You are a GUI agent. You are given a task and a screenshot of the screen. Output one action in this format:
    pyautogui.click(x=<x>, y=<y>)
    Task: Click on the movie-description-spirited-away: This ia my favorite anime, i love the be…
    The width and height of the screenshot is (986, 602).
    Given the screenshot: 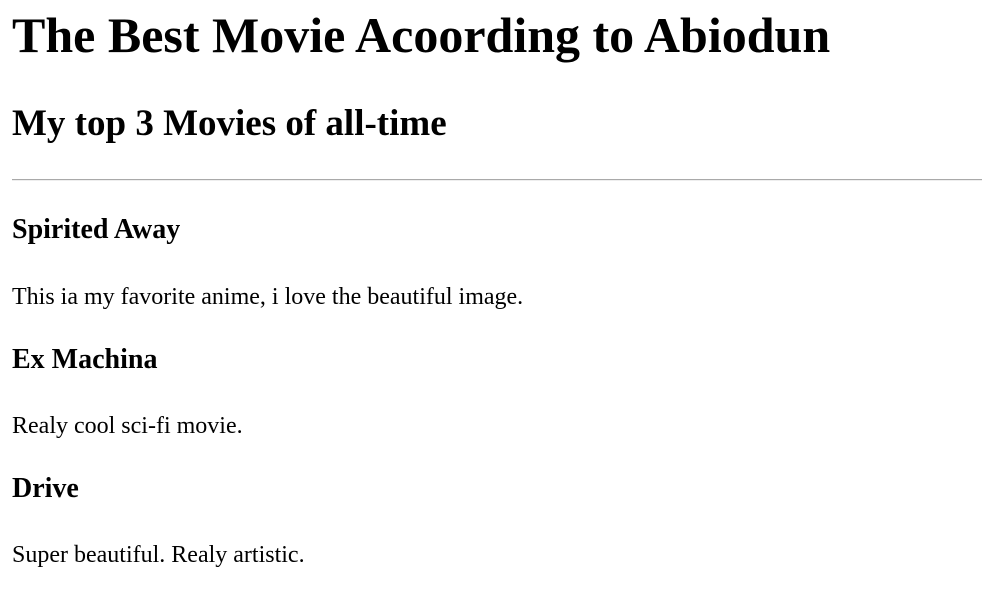 What is the action you would take?
    pyautogui.click(x=268, y=297)
    